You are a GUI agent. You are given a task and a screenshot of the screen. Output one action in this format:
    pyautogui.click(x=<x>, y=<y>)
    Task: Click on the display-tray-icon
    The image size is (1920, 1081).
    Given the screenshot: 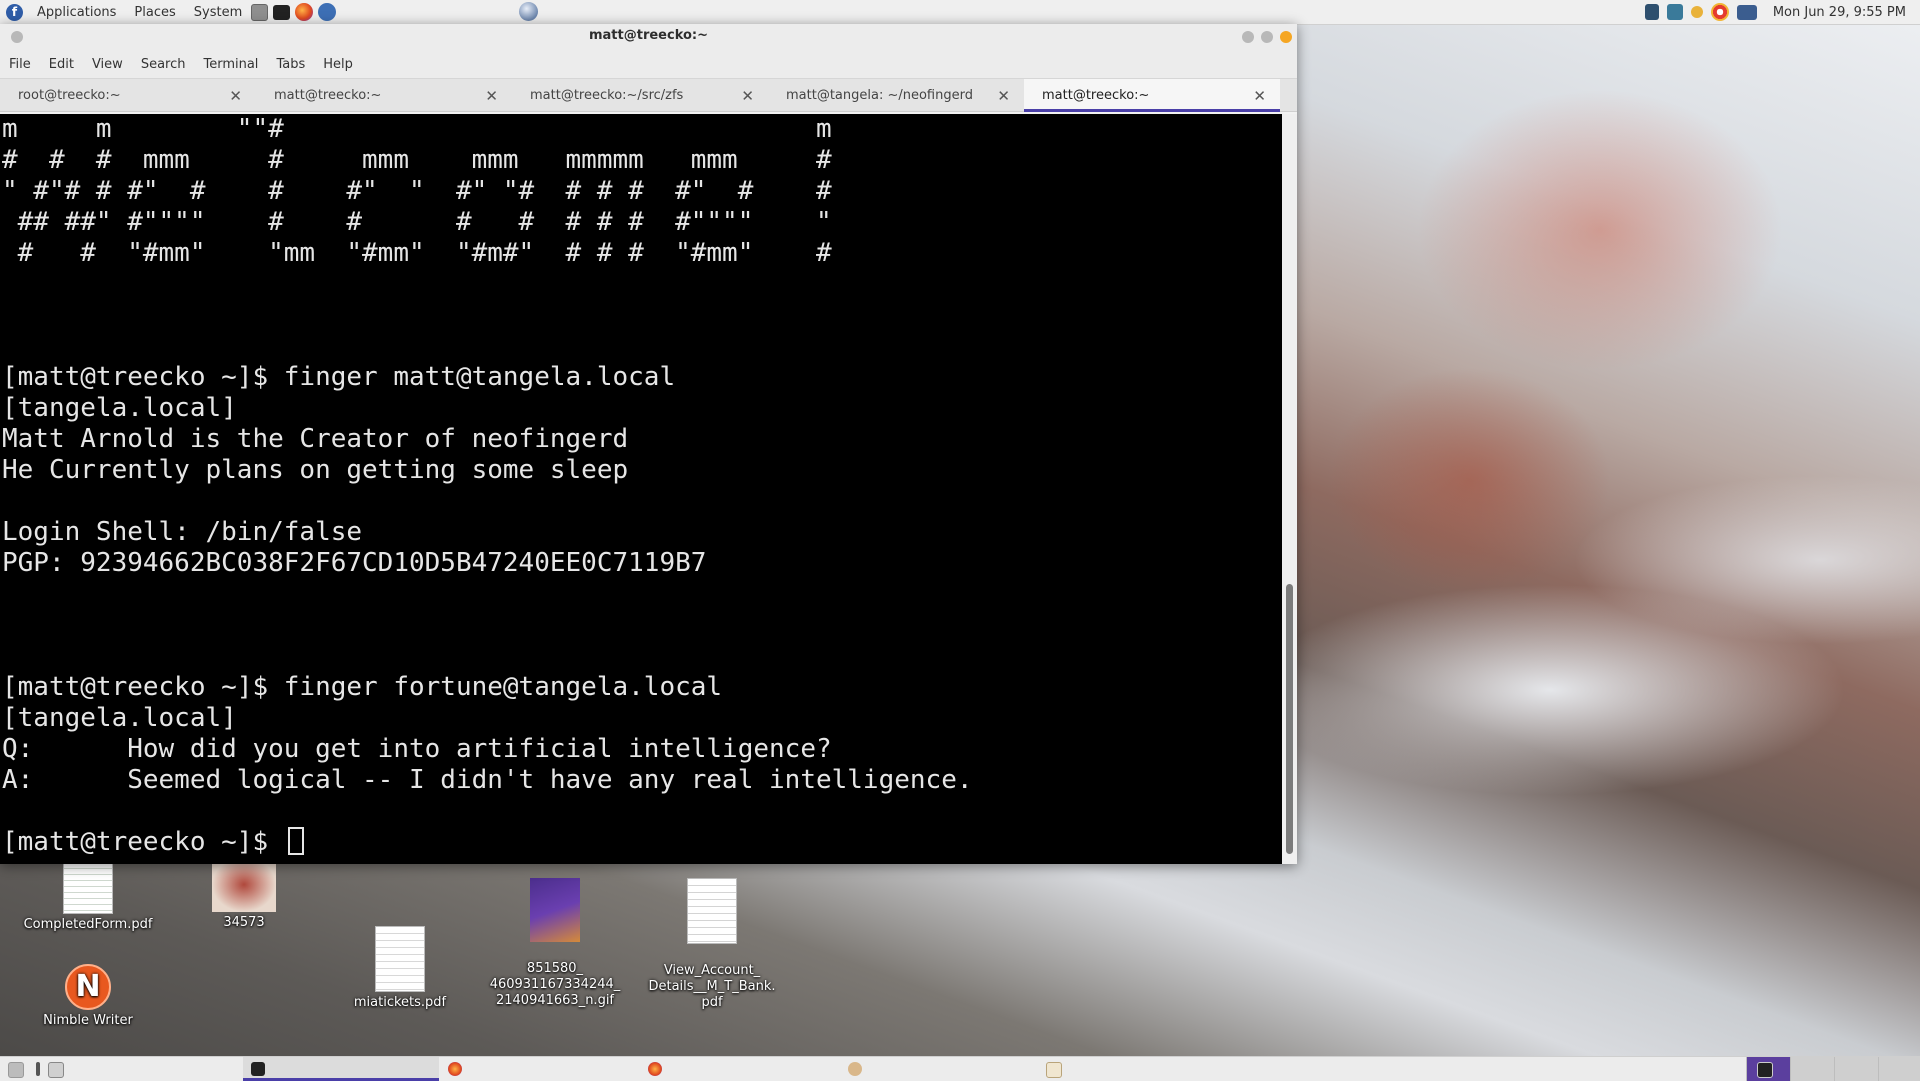 What is the action you would take?
    pyautogui.click(x=1746, y=12)
    